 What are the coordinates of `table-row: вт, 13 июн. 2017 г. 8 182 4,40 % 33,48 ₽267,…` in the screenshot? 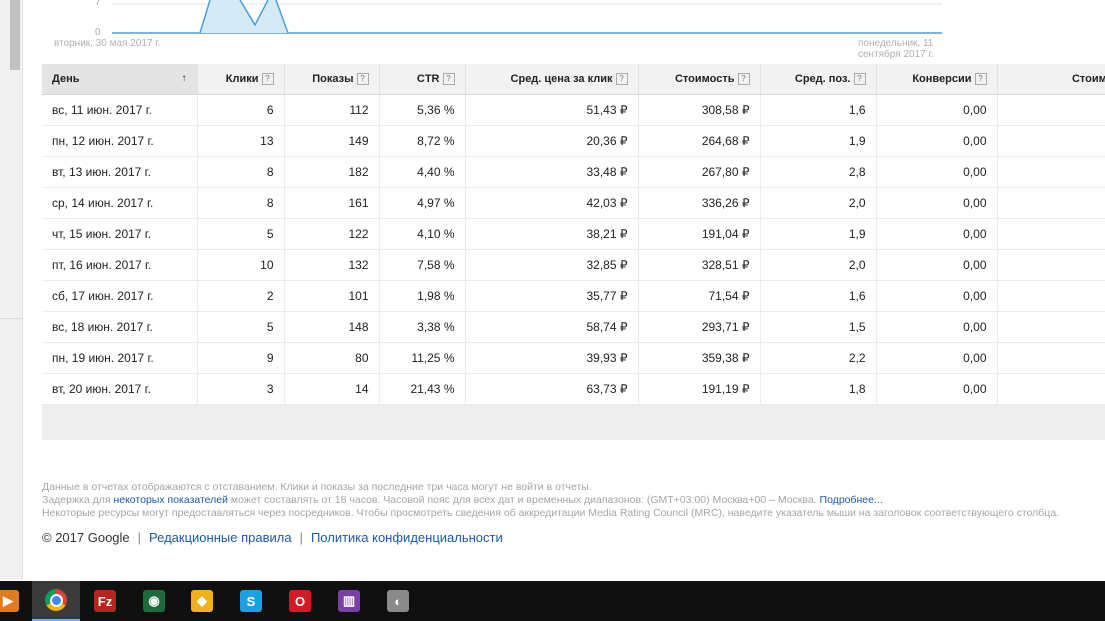 It's located at (573, 172).